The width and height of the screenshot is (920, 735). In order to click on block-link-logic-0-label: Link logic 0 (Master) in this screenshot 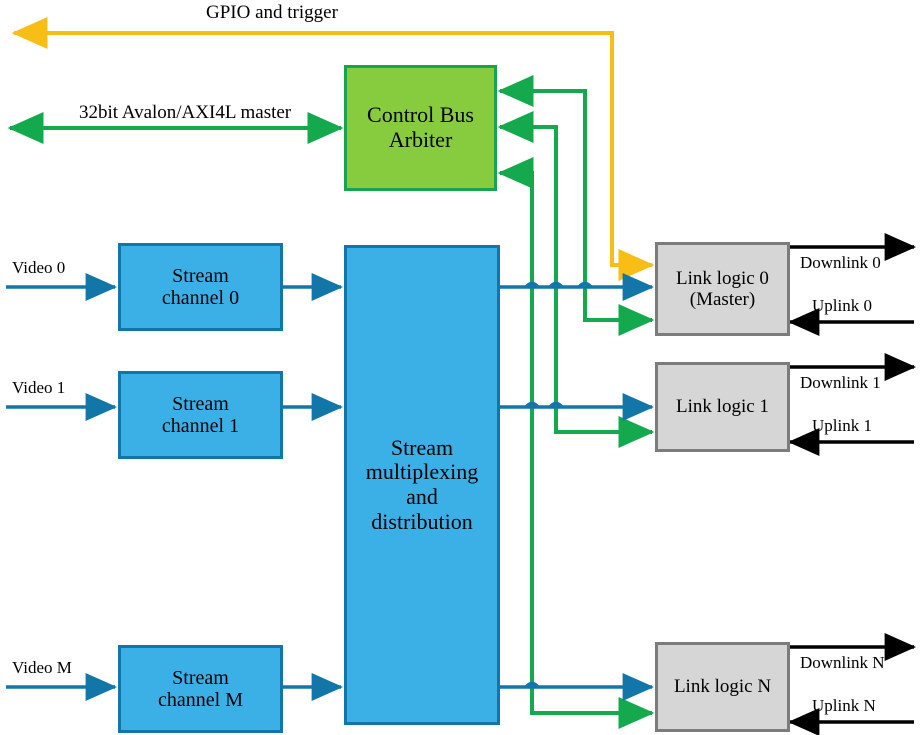, I will do `click(722, 288)`.